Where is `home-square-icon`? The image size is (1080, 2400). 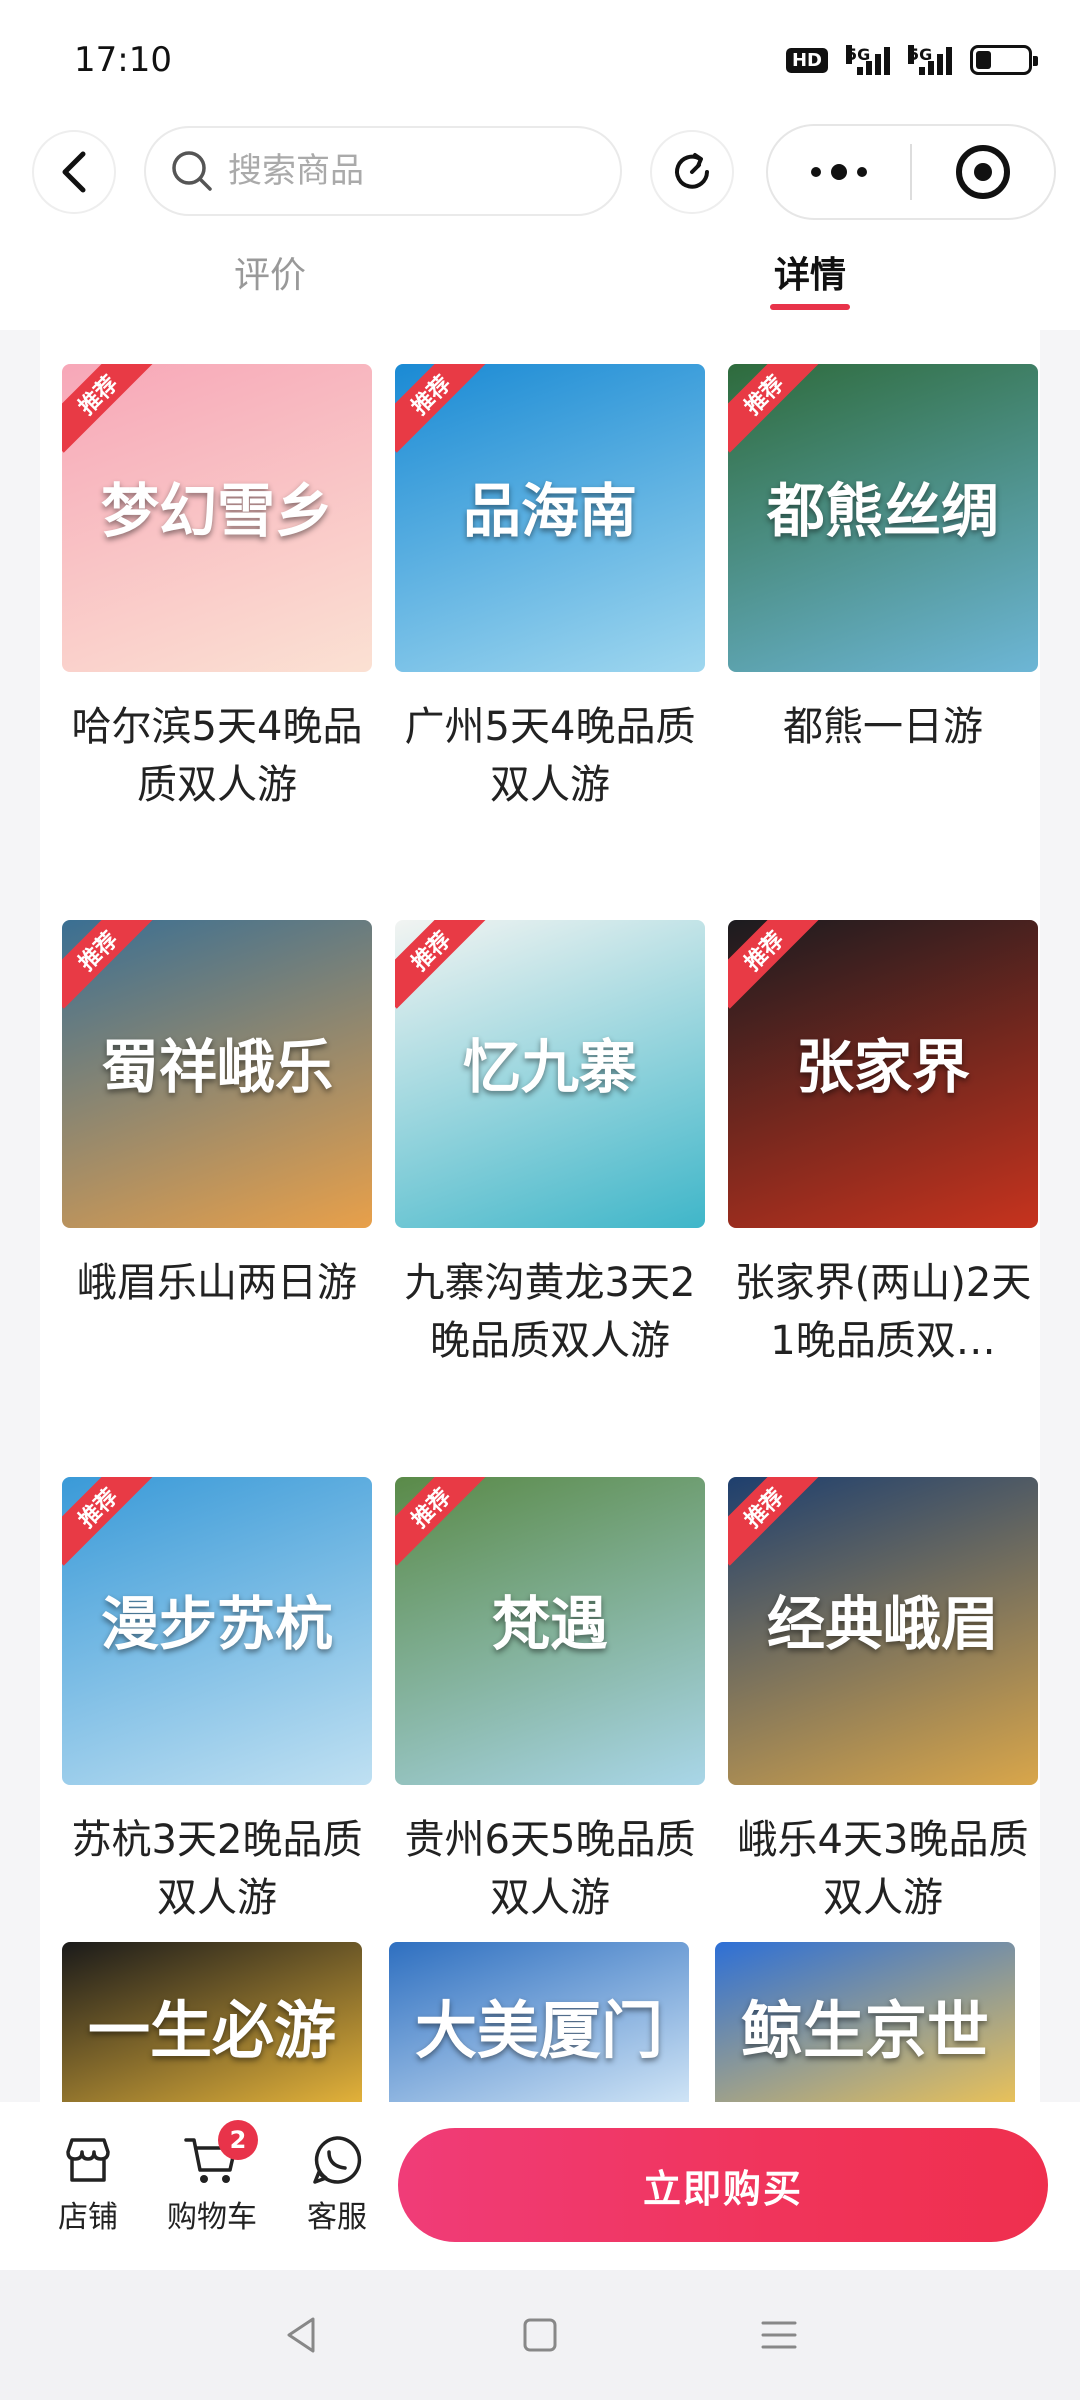
home-square-icon is located at coordinates (540, 2335).